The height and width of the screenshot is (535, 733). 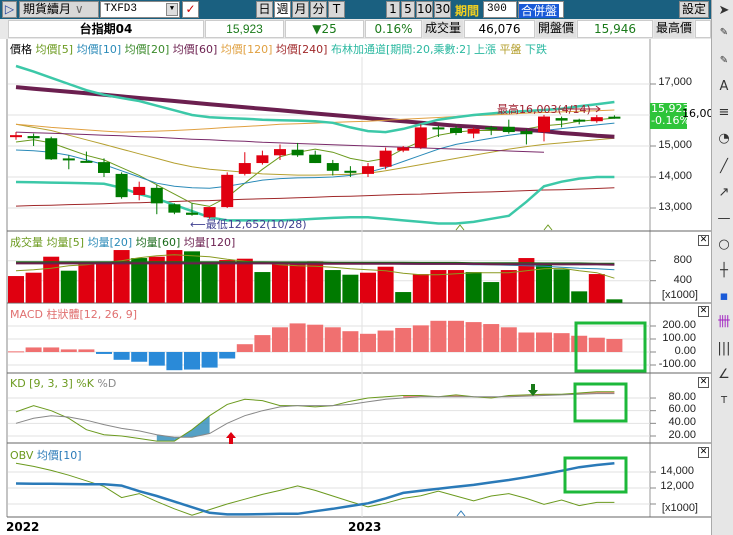 What do you see at coordinates (724, 167) in the screenshot?
I see `trendline-icon: ╱` at bounding box center [724, 167].